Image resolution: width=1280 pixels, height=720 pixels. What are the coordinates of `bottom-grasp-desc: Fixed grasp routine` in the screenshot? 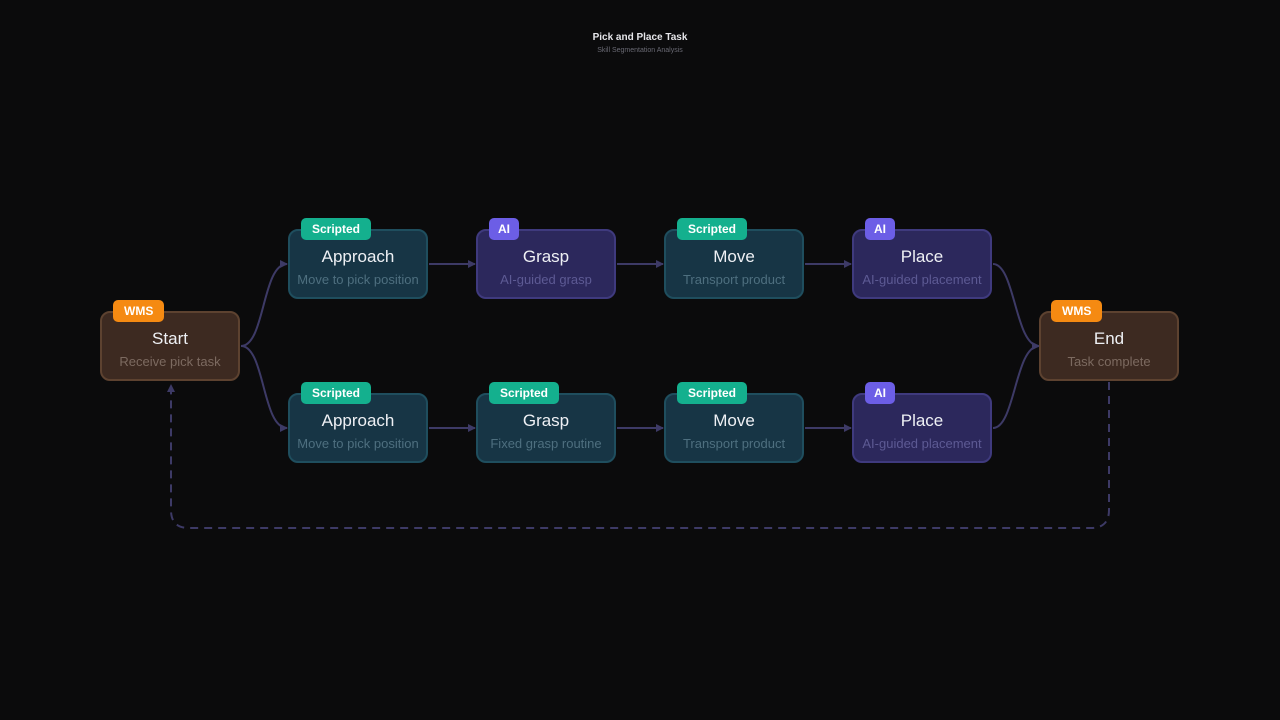 It's located at (546, 443).